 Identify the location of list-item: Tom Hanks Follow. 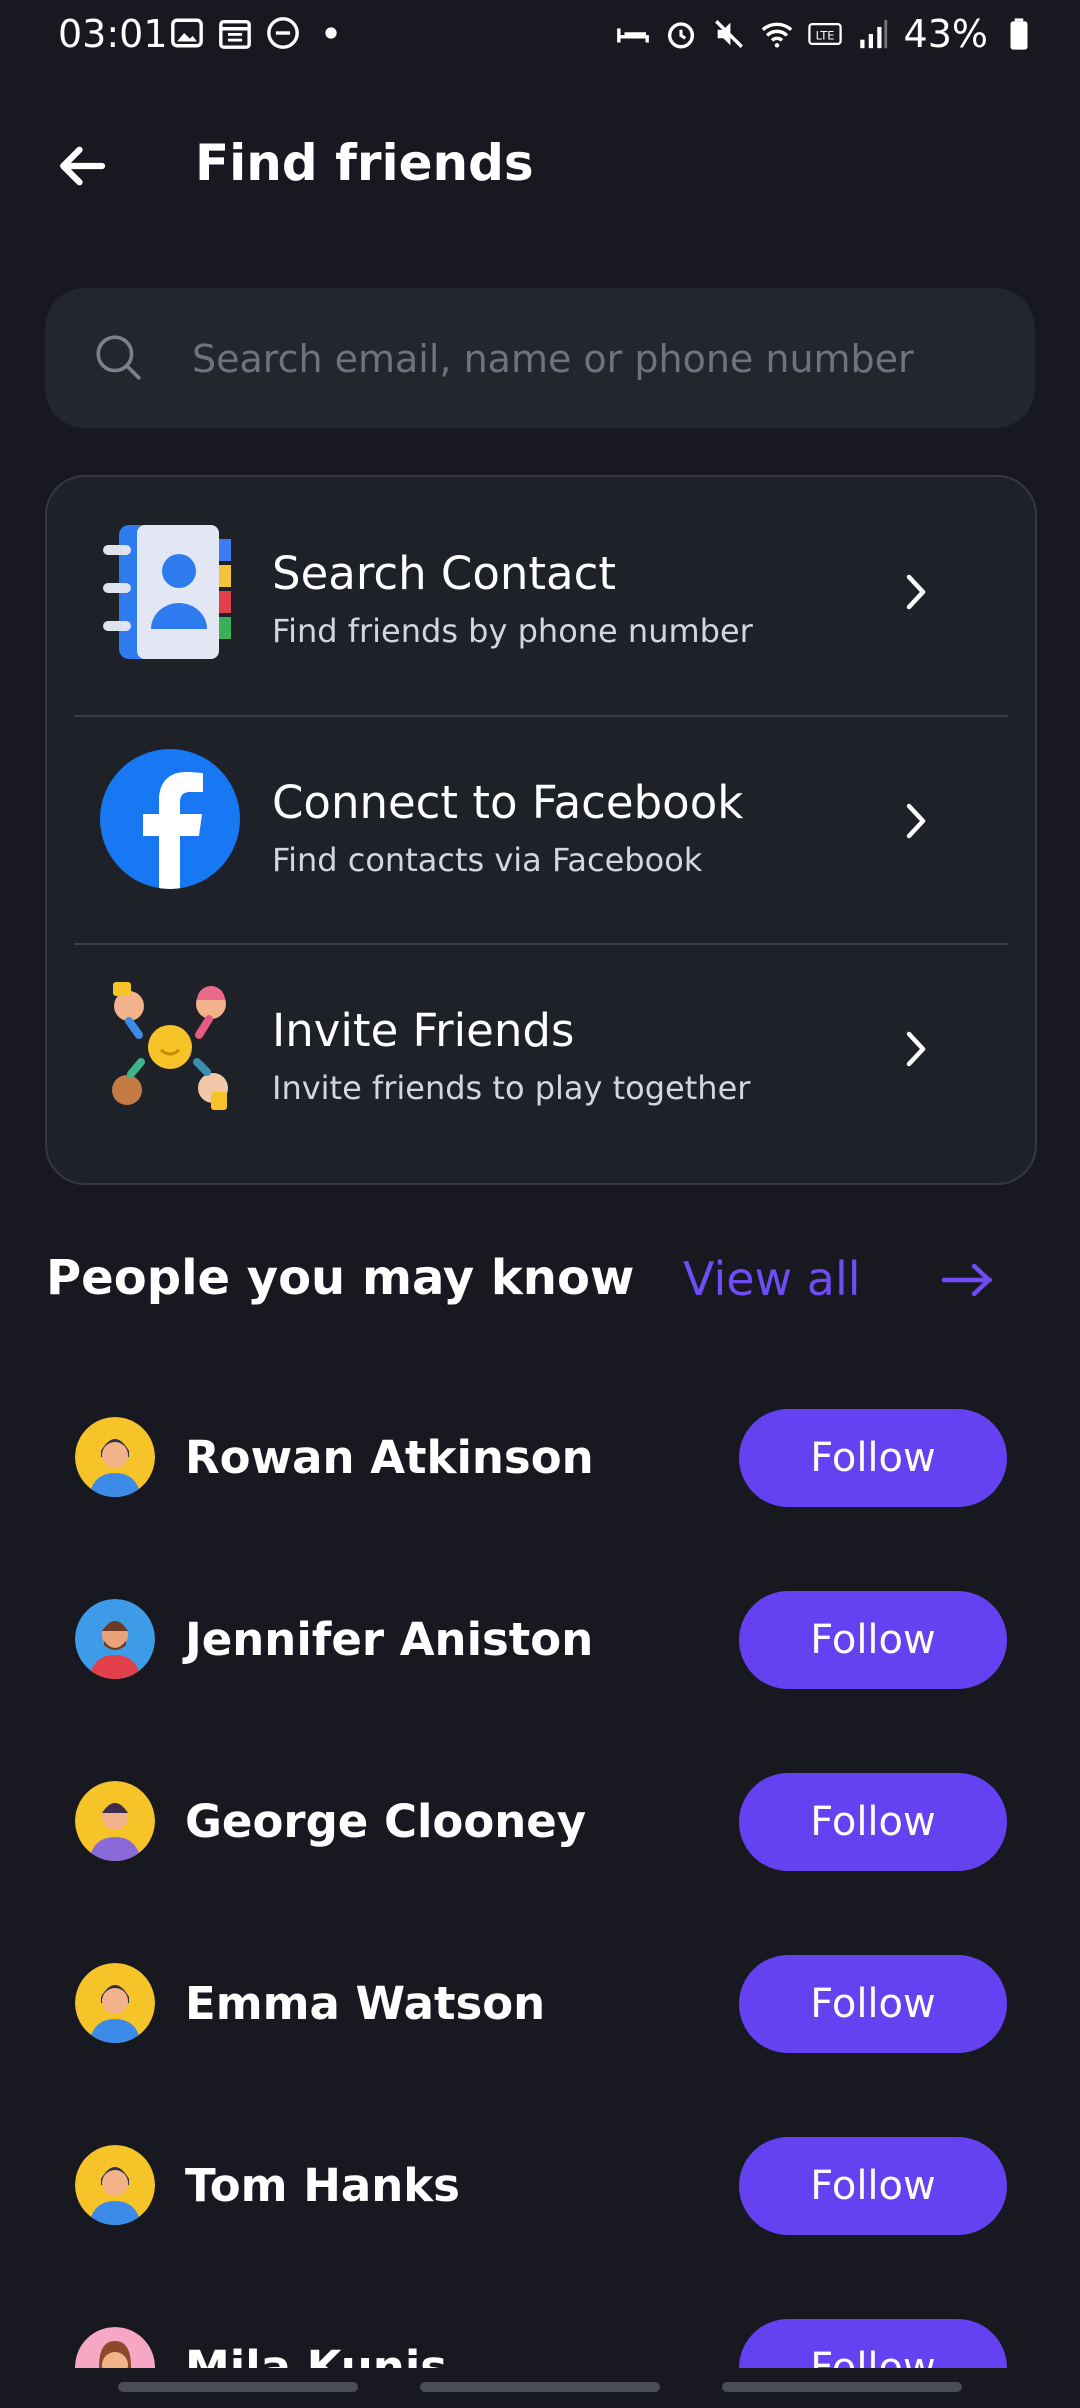
(540, 2186).